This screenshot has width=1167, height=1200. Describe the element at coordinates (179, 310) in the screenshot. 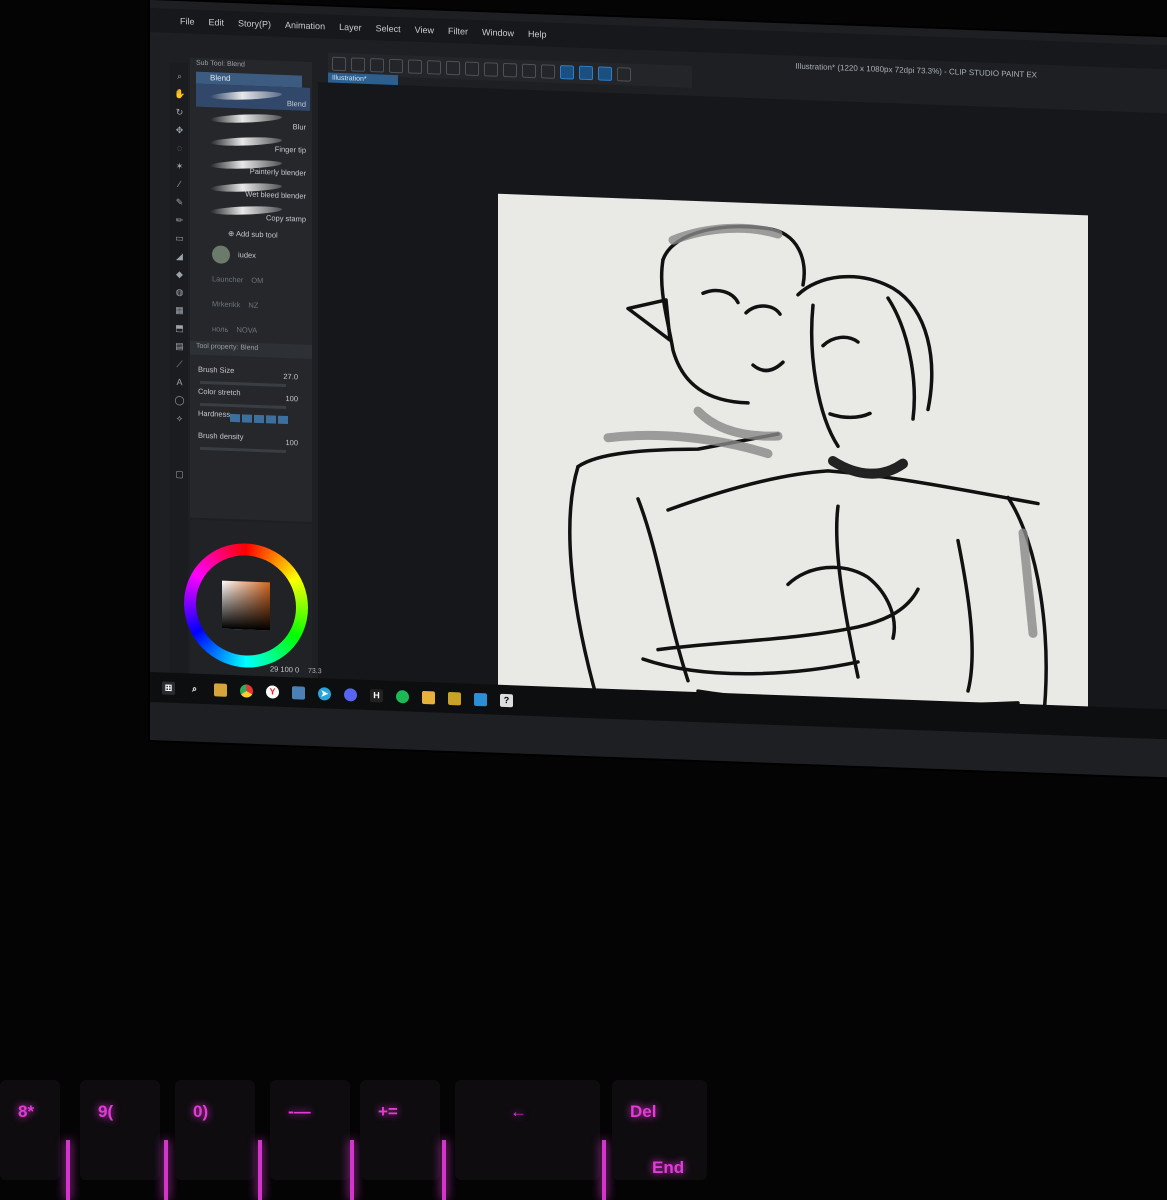

I see `gradient-icon: ▦` at that location.